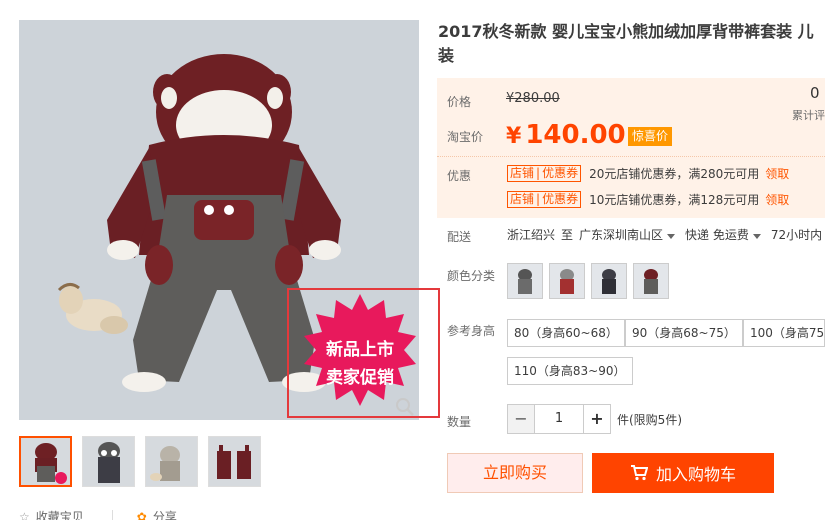  What do you see at coordinates (471, 276) in the screenshot?
I see `color-label: 颜色分类` at bounding box center [471, 276].